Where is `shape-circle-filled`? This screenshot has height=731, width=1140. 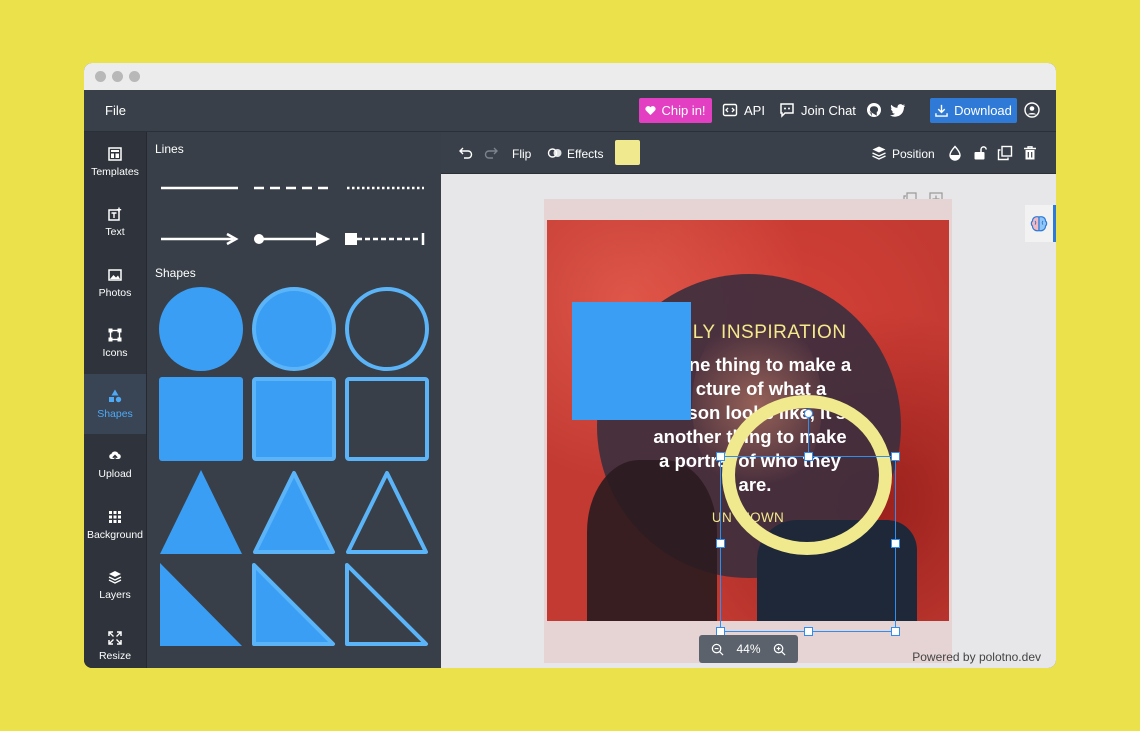 shape-circle-filled is located at coordinates (201, 329).